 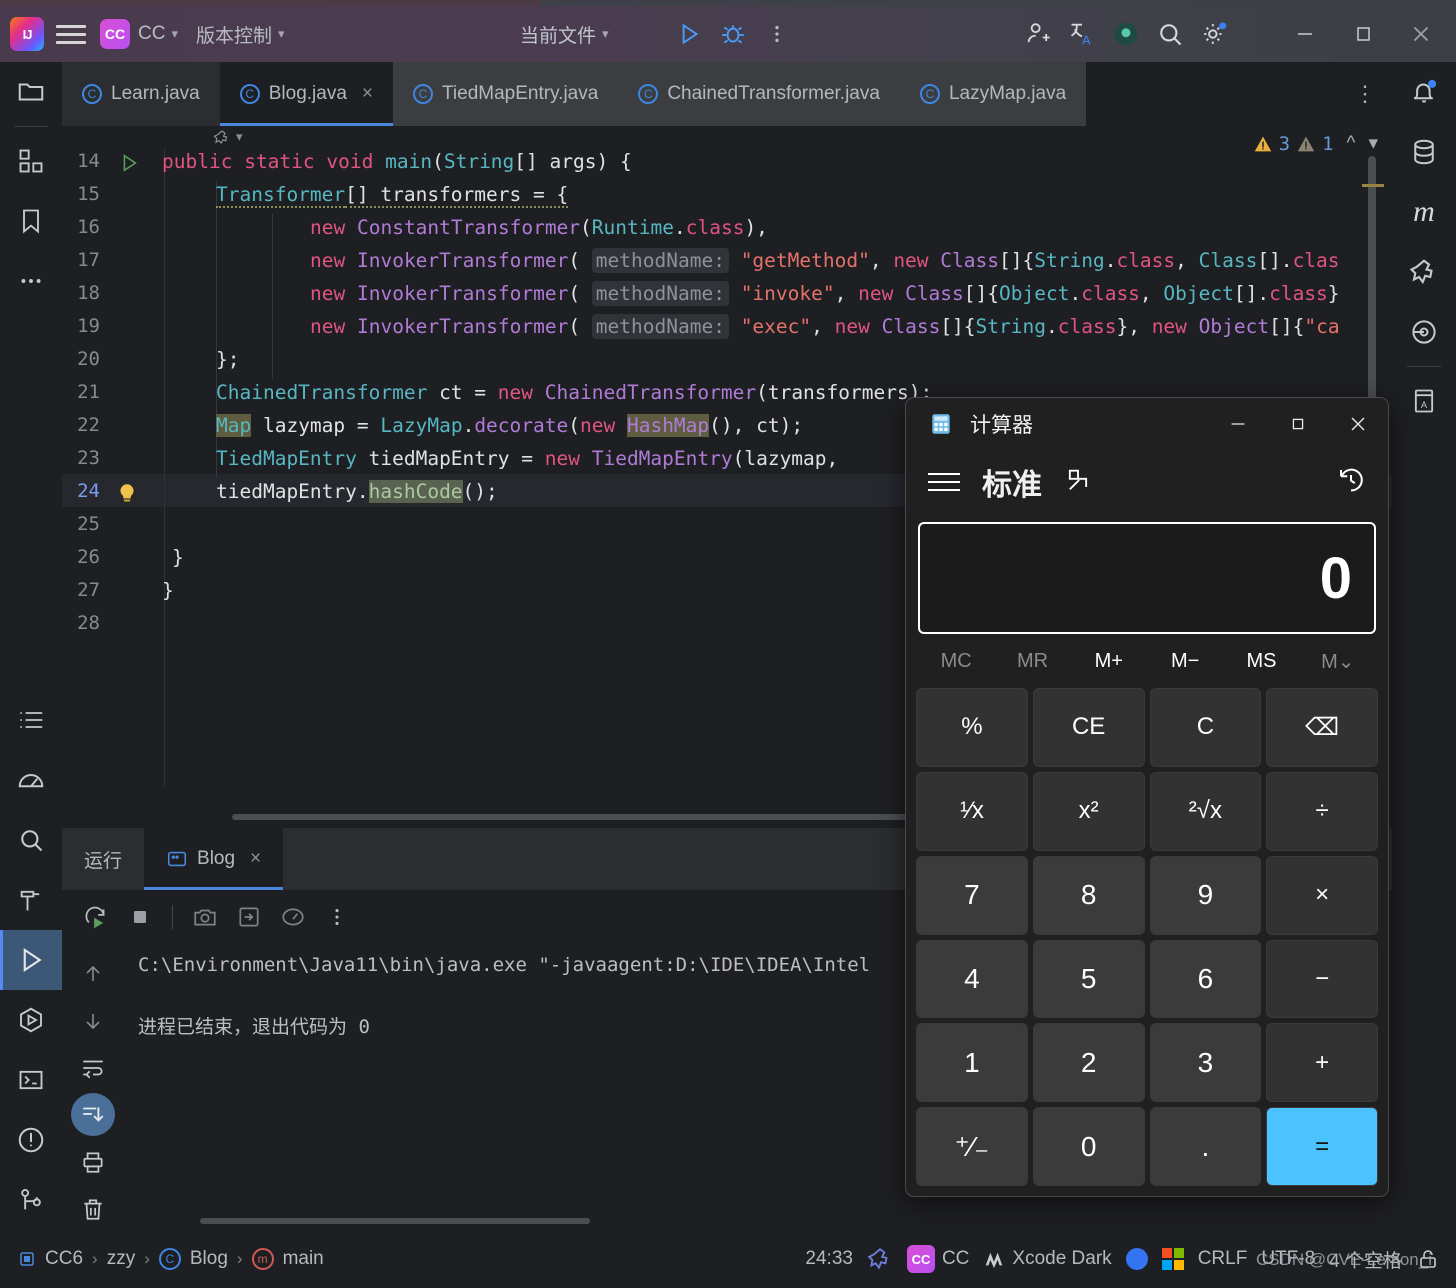 What do you see at coordinates (96, 917) in the screenshot?
I see `rerun-icon` at bounding box center [96, 917].